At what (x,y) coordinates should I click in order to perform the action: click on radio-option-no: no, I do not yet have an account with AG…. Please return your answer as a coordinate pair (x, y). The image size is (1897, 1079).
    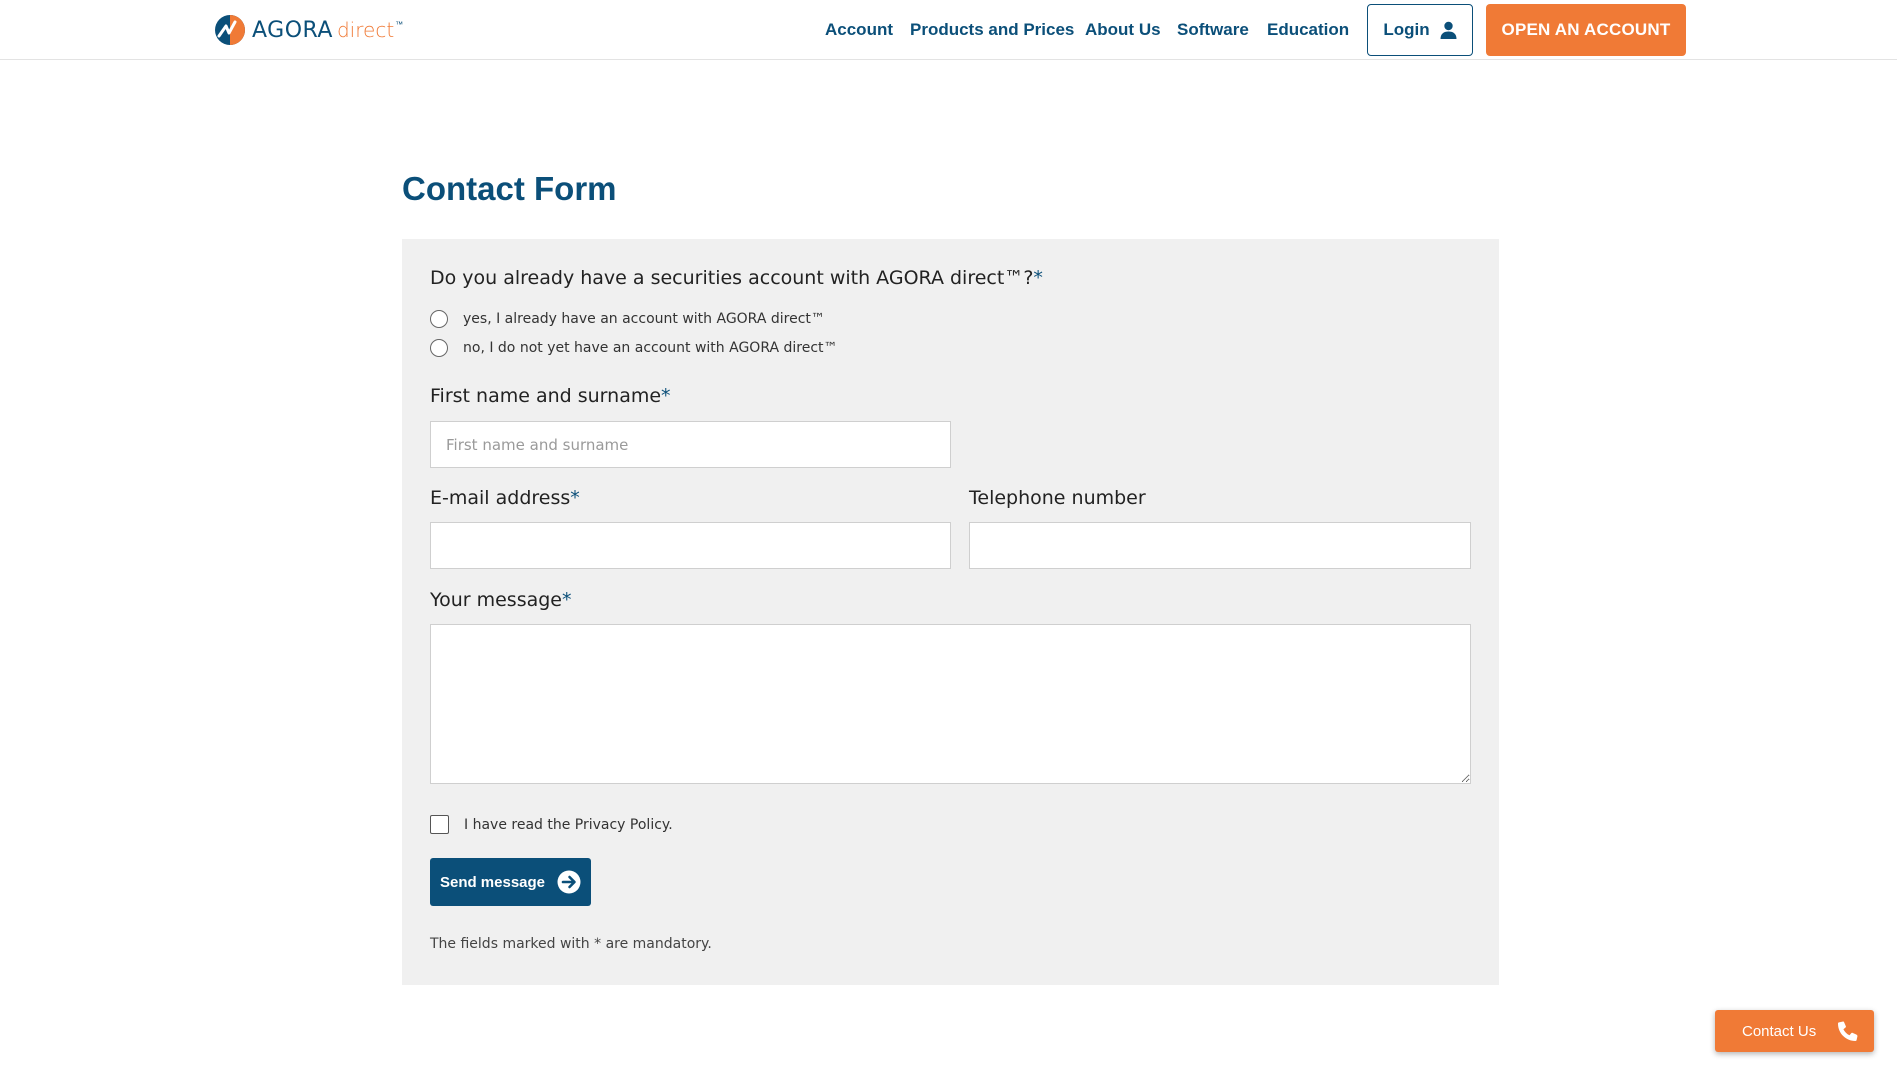
    Looking at the image, I should click on (634, 348).